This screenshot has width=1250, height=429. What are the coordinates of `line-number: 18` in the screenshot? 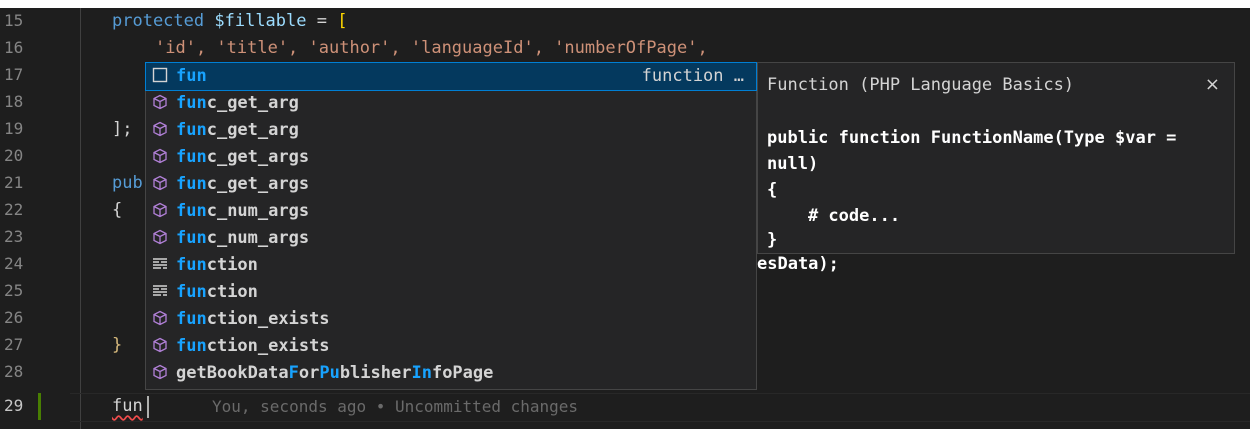 It's located at (14, 101).